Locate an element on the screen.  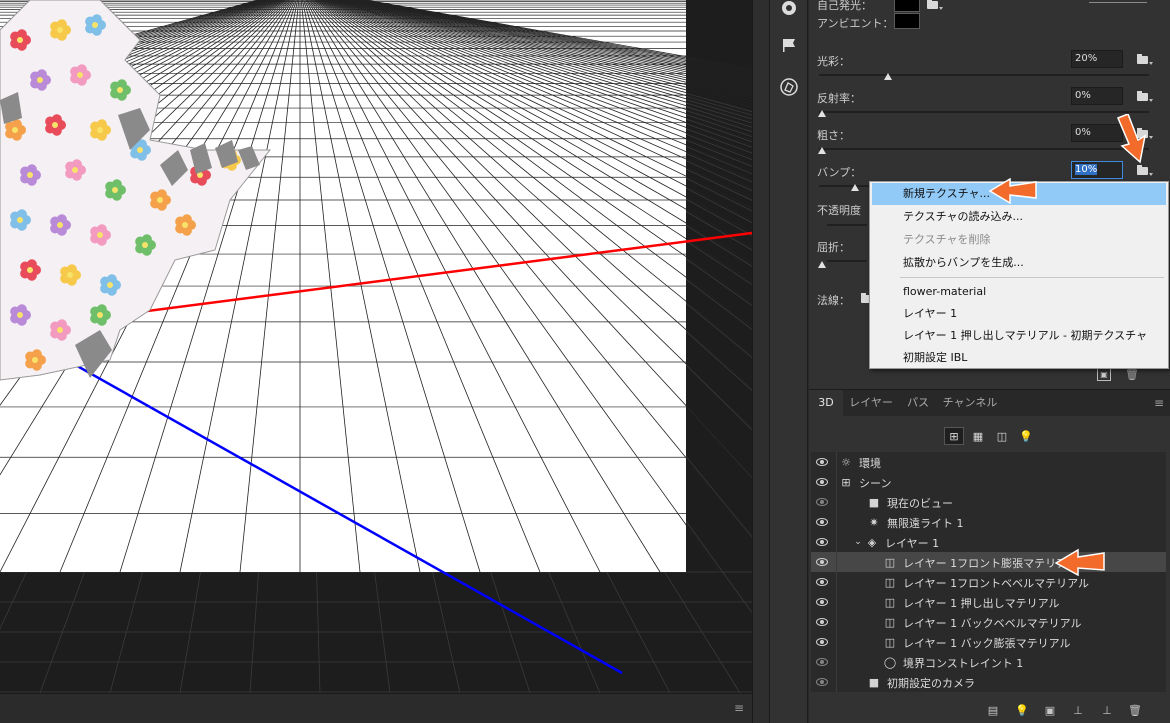
menu-separator is located at coordinates (1032, 277).